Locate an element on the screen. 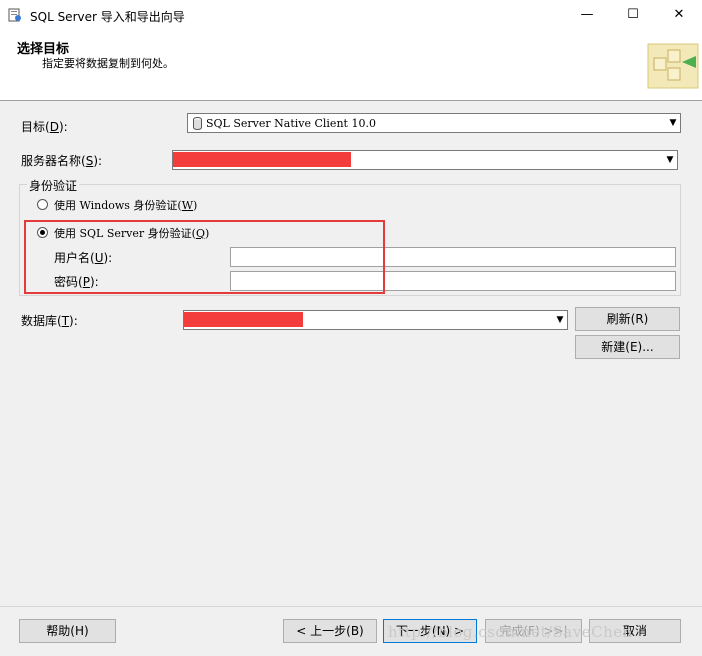  windows-auth-label: 使用 Windows 身份验证(W) is located at coordinates (125, 205).